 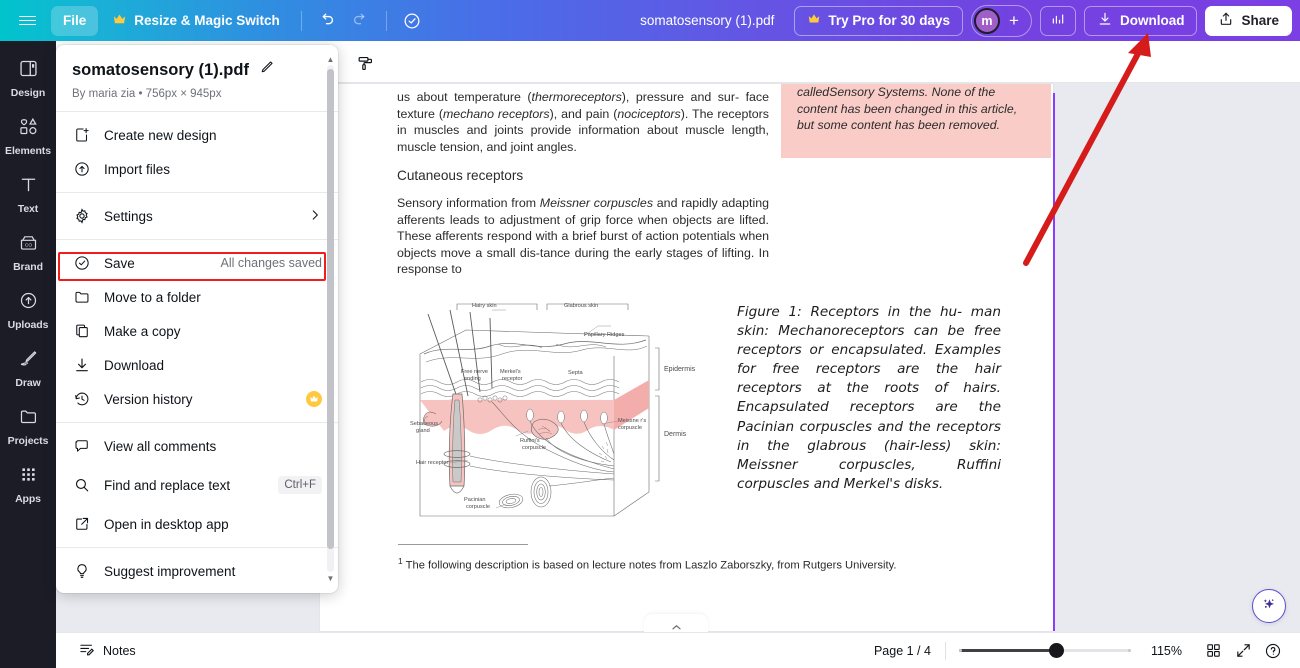 What do you see at coordinates (170, 571) in the screenshot?
I see `menu-item-label: Suggest improvement` at bounding box center [170, 571].